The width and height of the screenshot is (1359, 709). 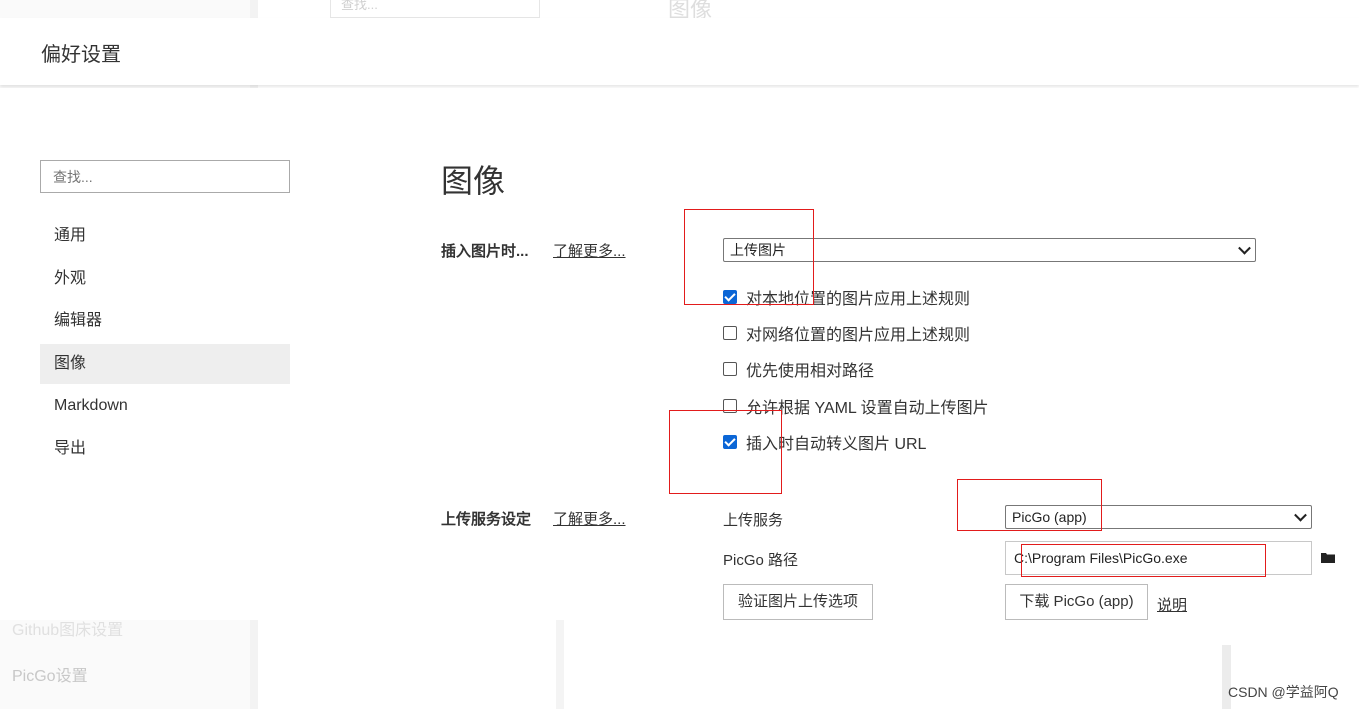 I want to click on sidebar-nav: 通用 外观 编辑器 图像 Markdown 导出, so click(x=165, y=344).